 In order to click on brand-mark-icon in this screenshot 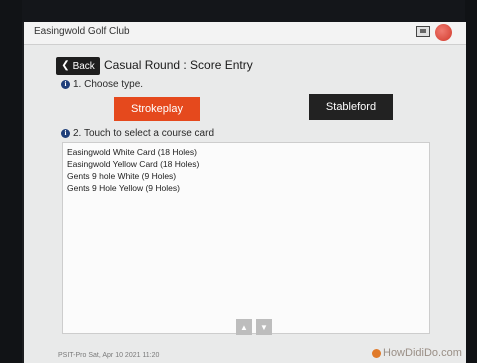, I will do `click(376, 353)`.